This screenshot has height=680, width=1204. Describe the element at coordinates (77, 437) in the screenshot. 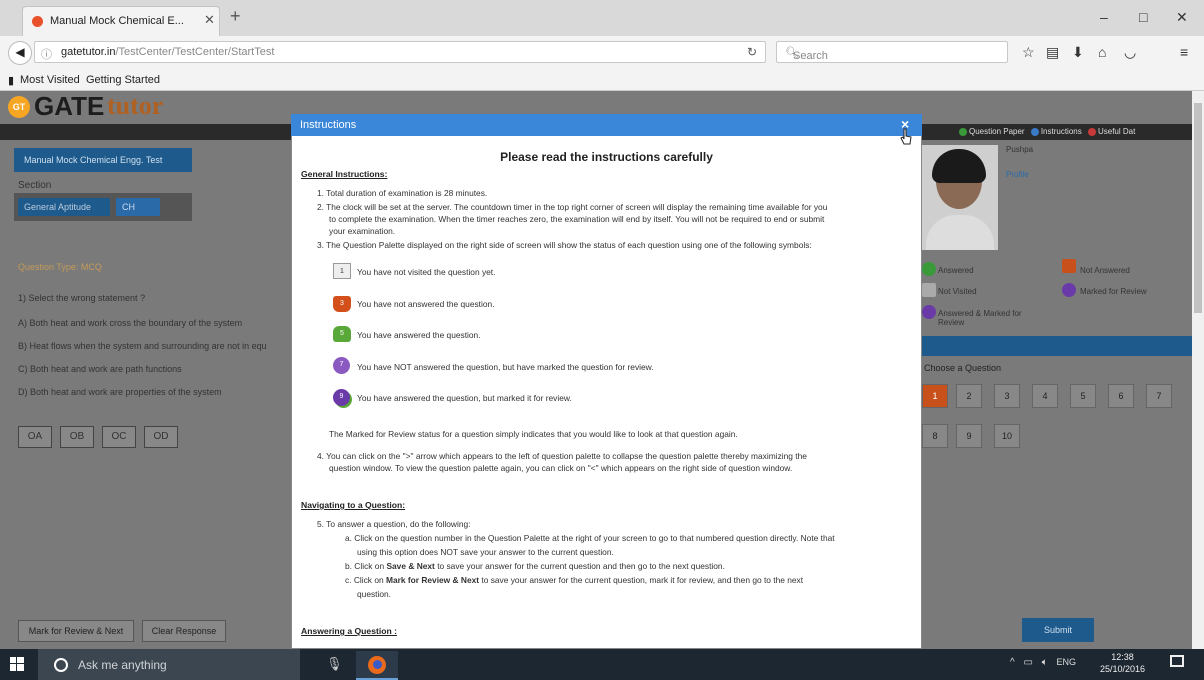

I see `option-b-radio: OB` at that location.